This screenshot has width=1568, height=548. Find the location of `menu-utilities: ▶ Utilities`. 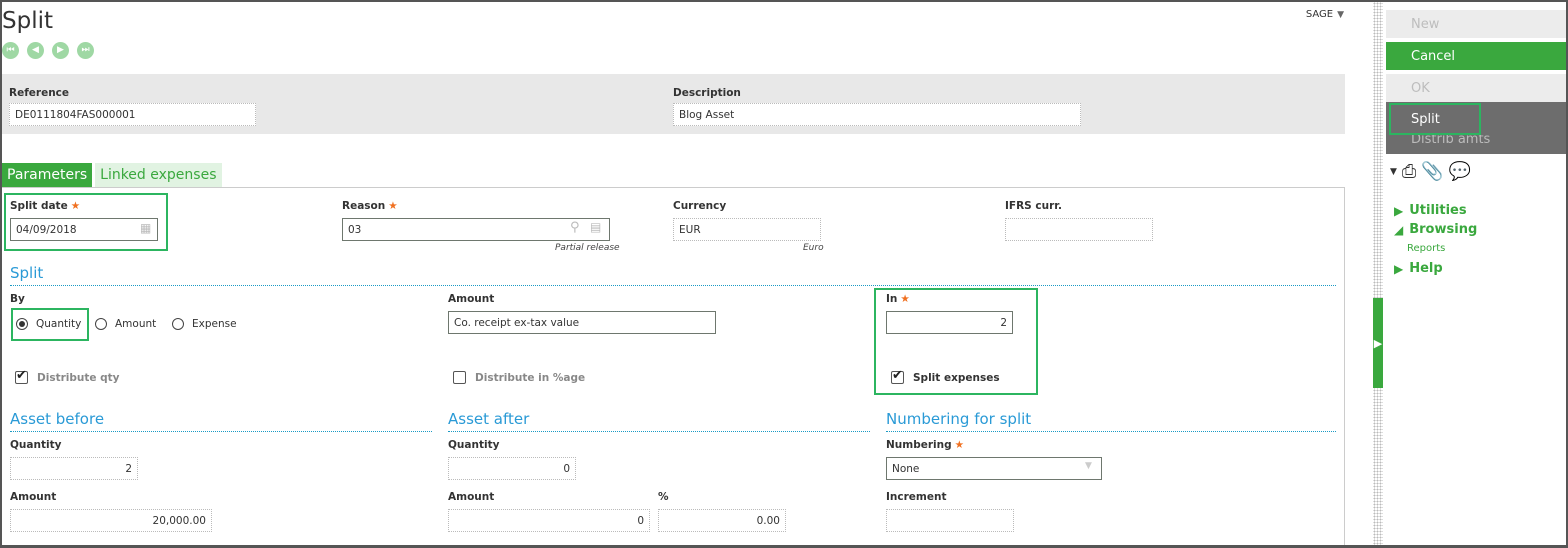

menu-utilities: ▶ Utilities is located at coordinates (1430, 210).